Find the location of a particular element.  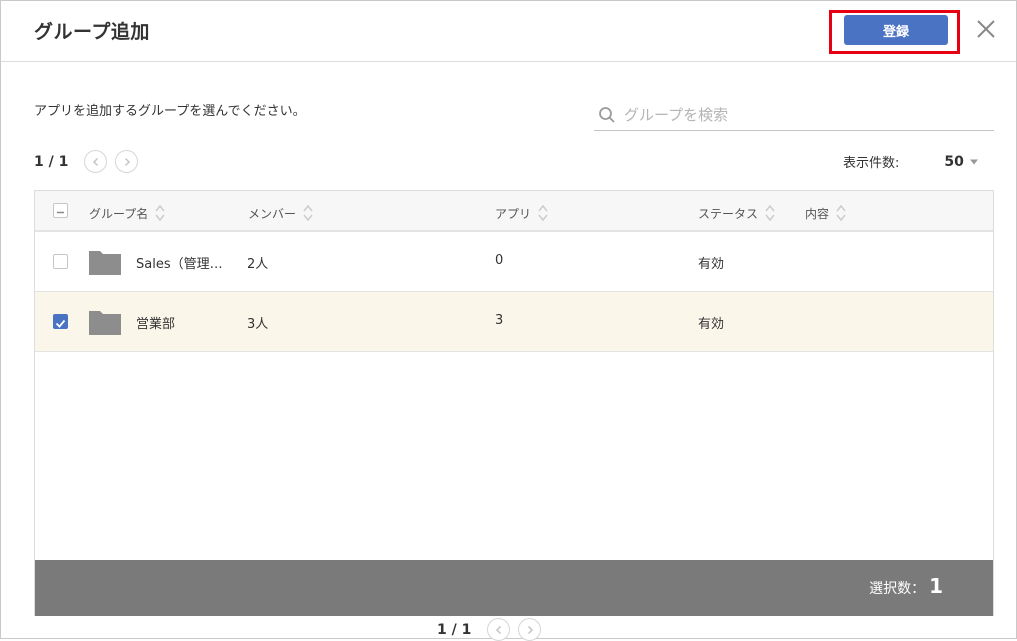

selected-count-label: 選択数： is located at coordinates (897, 589).